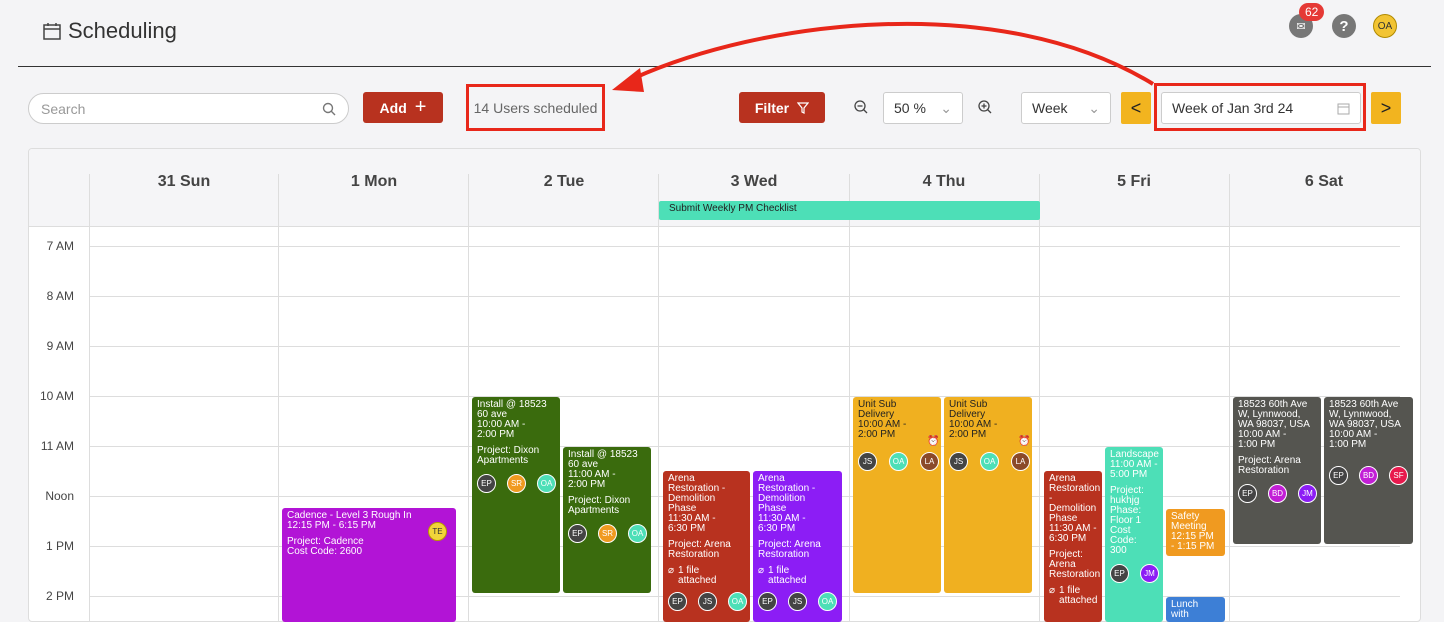  Describe the element at coordinates (393, 107) in the screenshot. I see `add-button-label: Add` at that location.